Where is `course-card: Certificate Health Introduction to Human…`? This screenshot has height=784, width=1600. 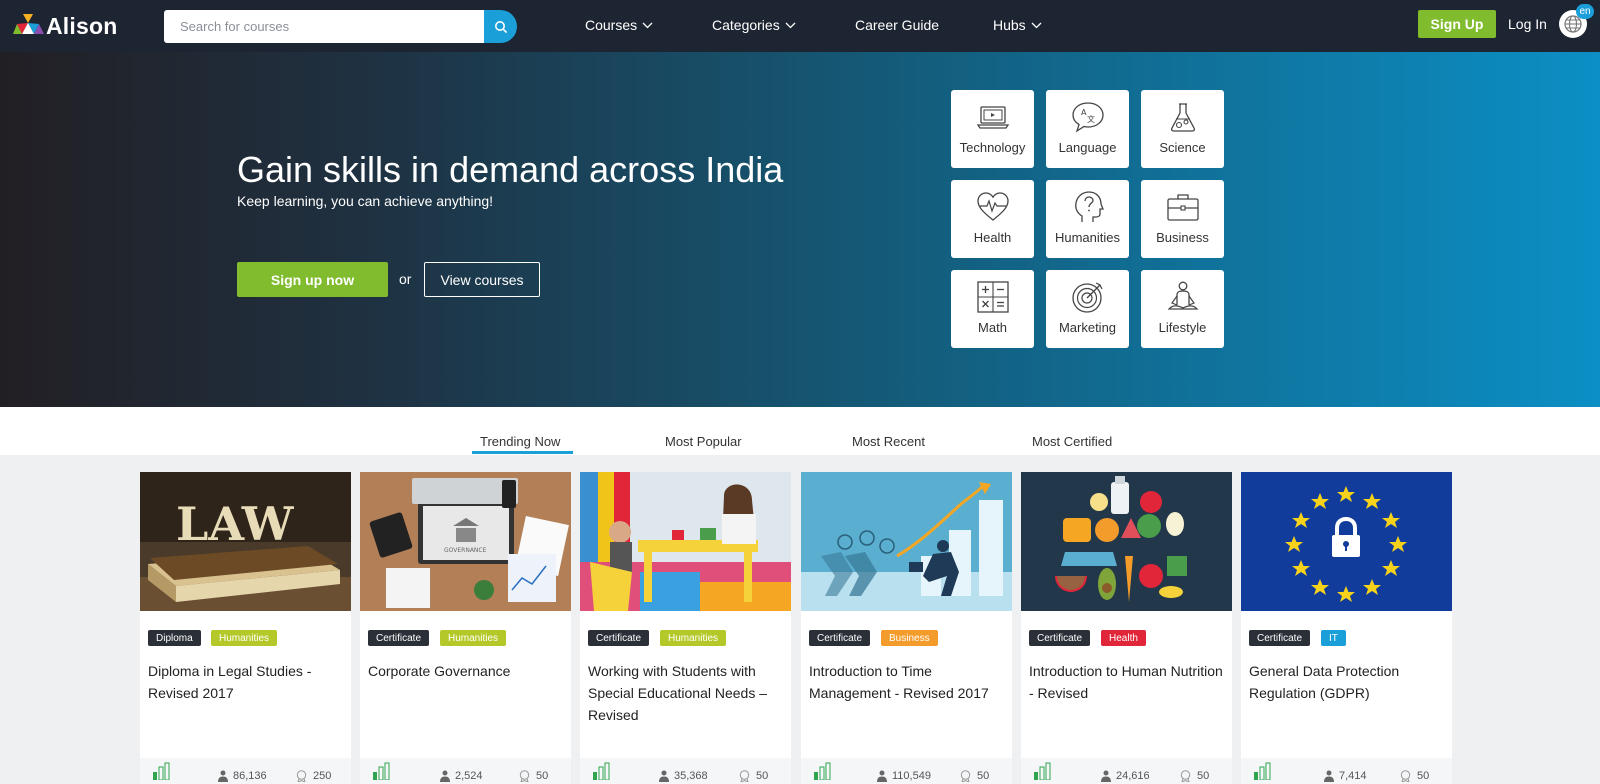
course-card: Certificate Health Introduction to Human… is located at coordinates (1126, 628).